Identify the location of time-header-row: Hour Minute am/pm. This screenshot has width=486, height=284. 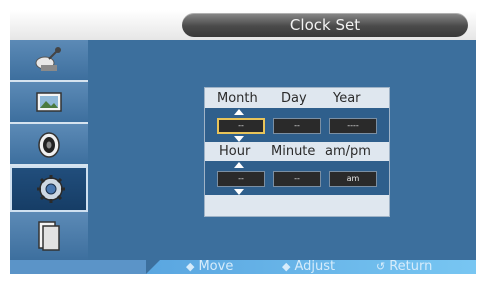
(297, 152).